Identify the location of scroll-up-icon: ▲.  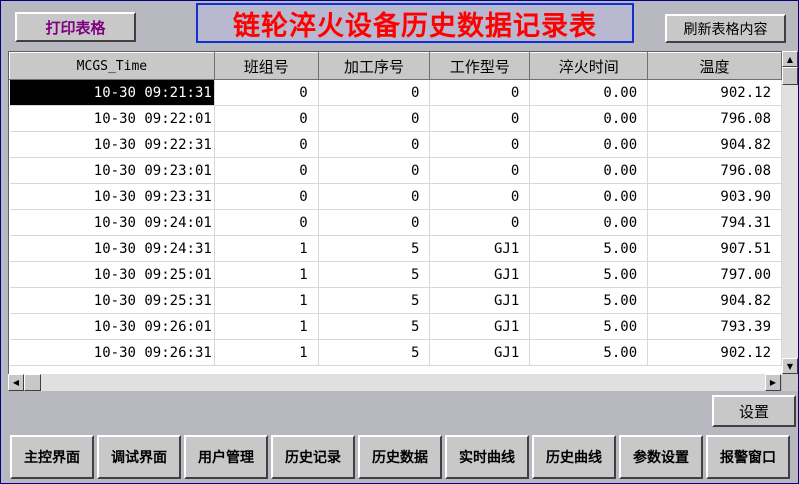
(790, 59).